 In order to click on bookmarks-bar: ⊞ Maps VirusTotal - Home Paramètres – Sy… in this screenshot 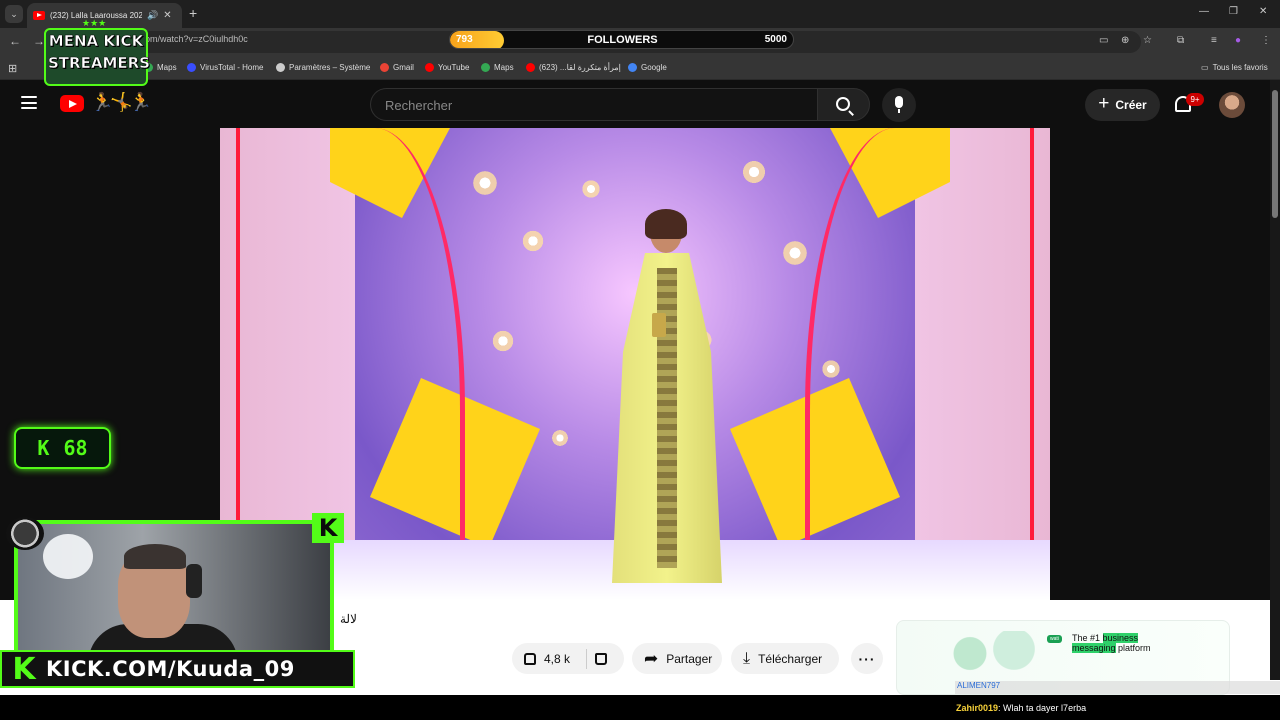, I will do `click(640, 68)`.